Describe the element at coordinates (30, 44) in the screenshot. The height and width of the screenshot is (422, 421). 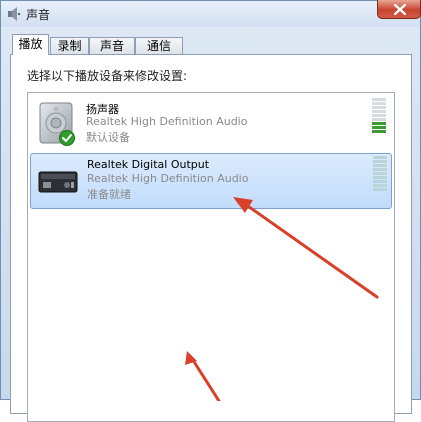
I see `tab-playback: 播放` at that location.